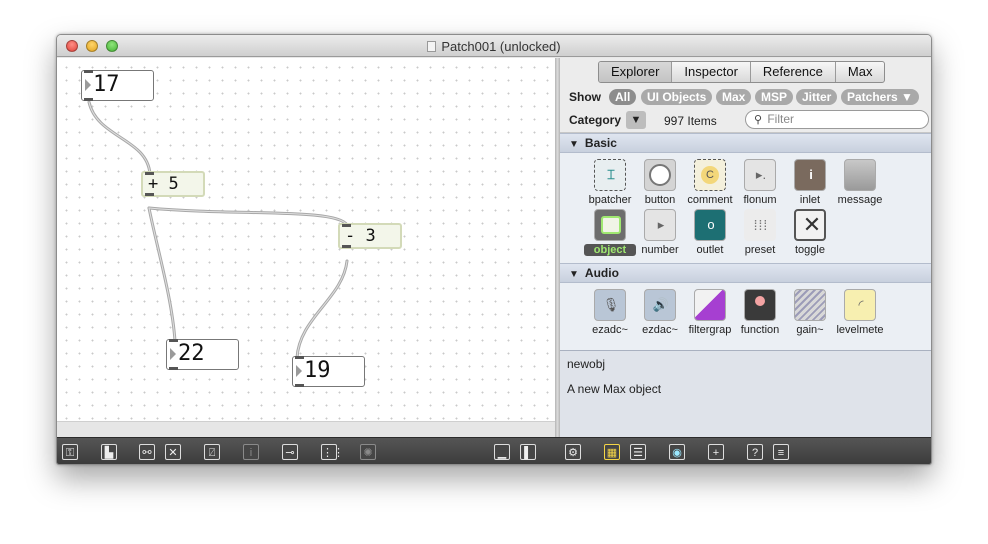 The height and width of the screenshot is (544, 988). I want to click on grid-icon: ⋮⋮, so click(332, 452).